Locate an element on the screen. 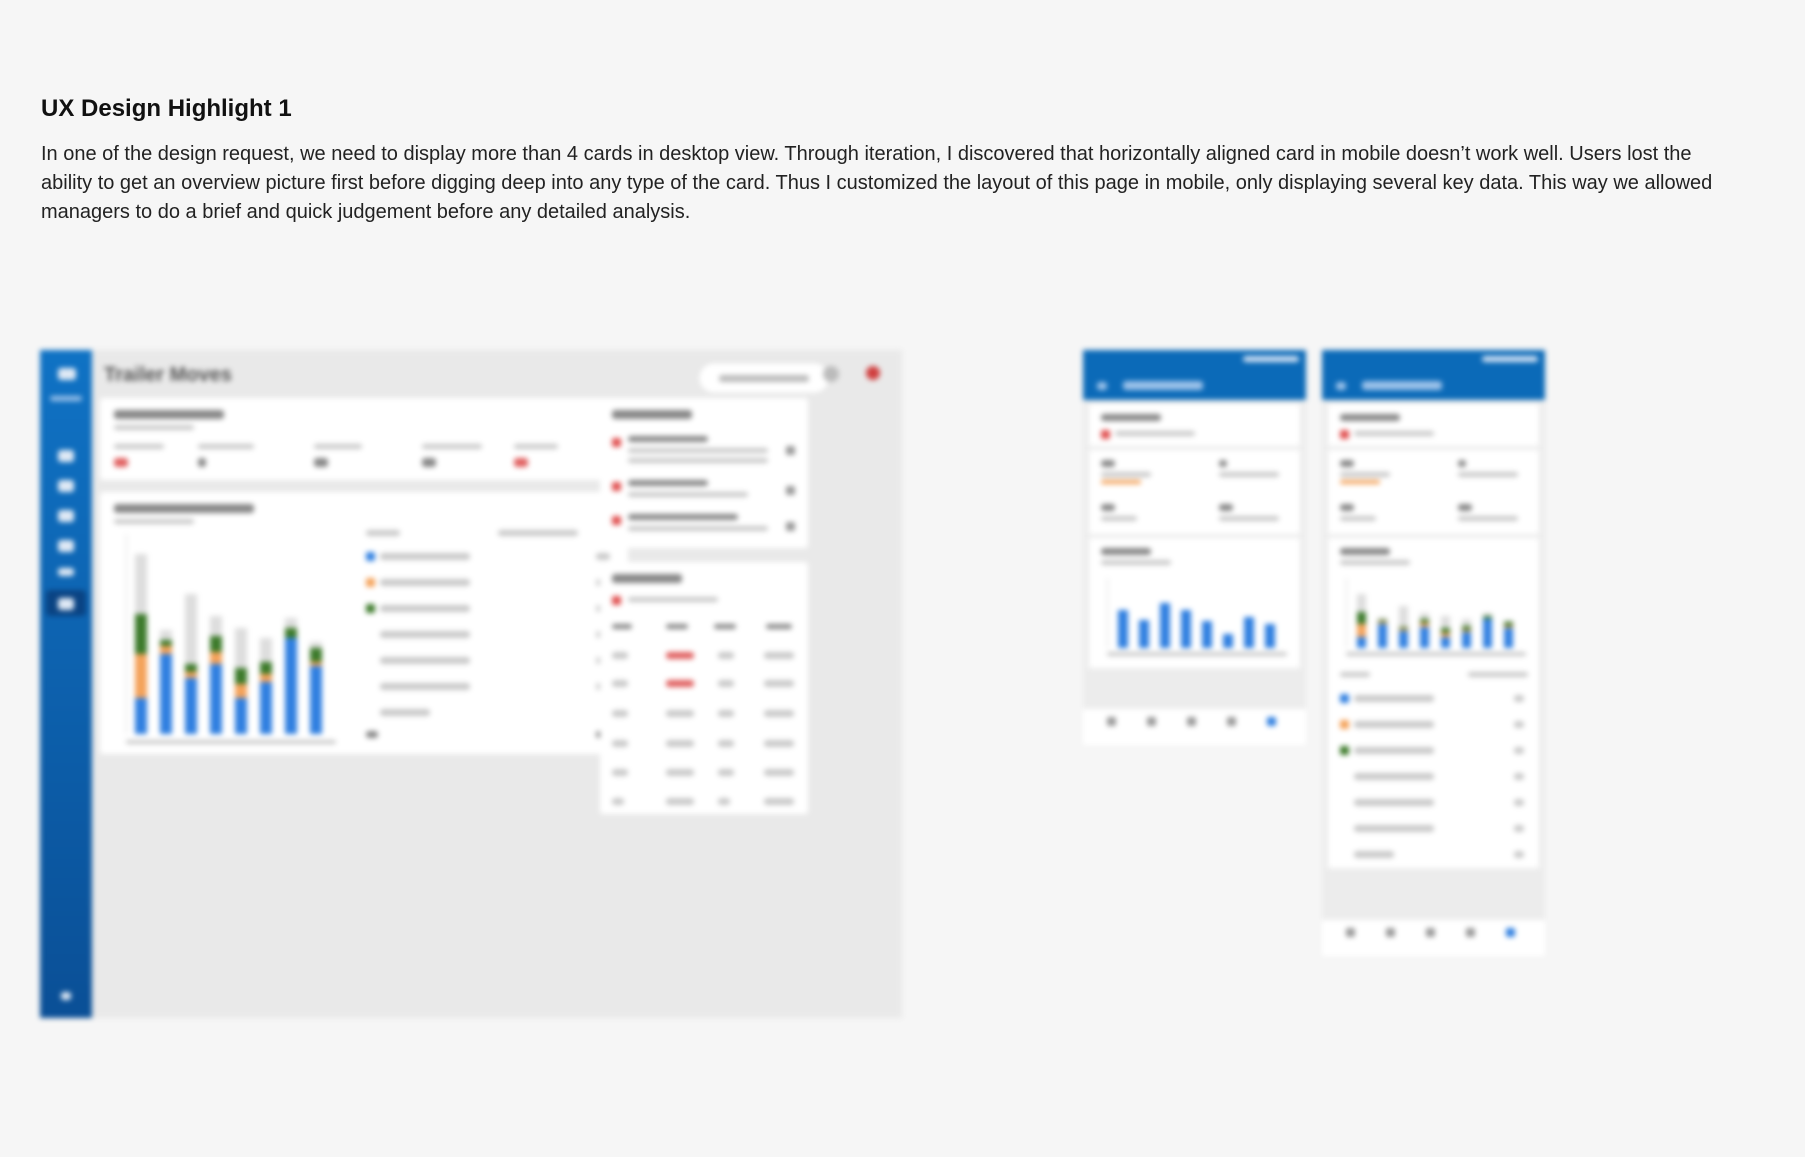  mockup-sidebar is located at coordinates (66, 684).